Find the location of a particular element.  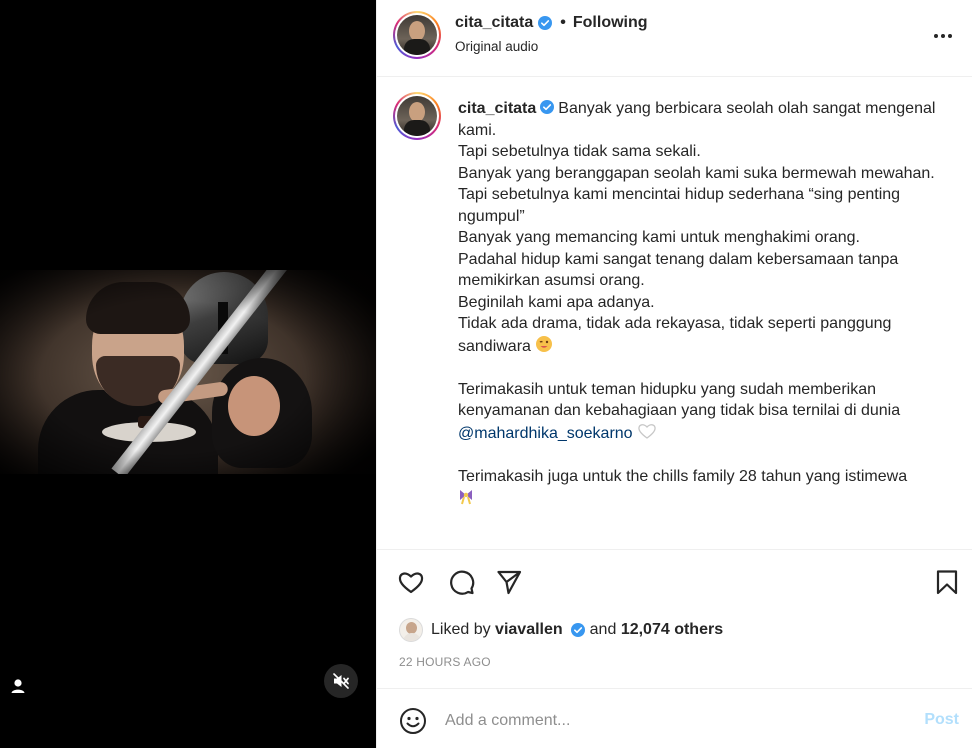

post-header: cita_citata • Following Original audio is located at coordinates (674, 38).